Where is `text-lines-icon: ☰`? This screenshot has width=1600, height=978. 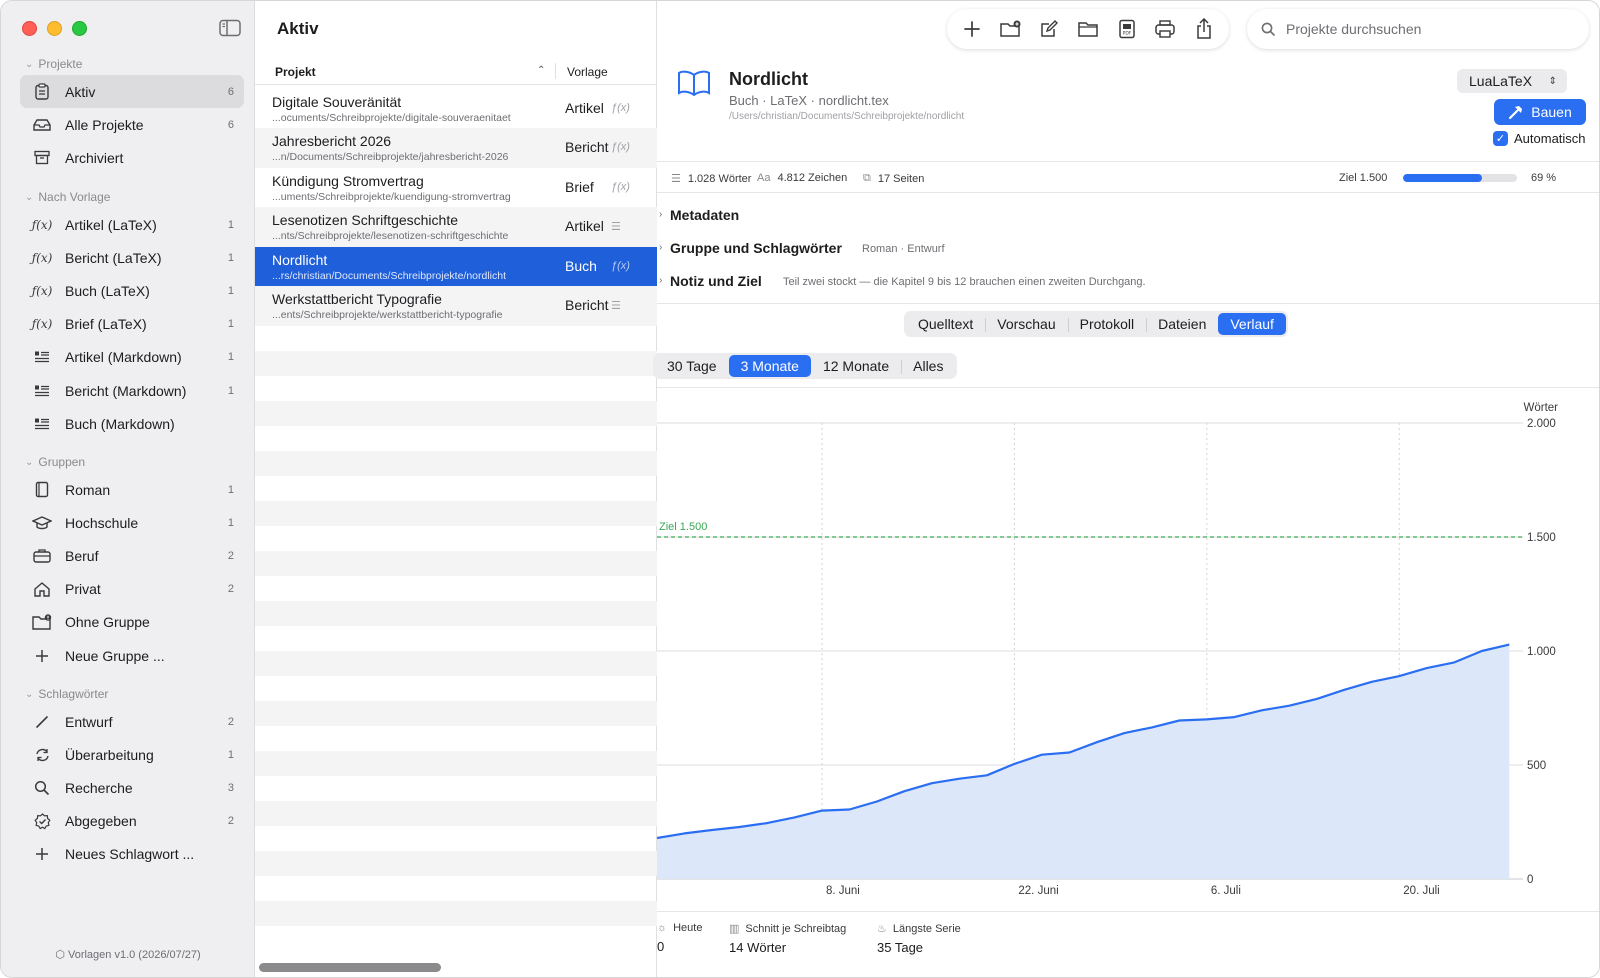 text-lines-icon: ☰ is located at coordinates (616, 306).